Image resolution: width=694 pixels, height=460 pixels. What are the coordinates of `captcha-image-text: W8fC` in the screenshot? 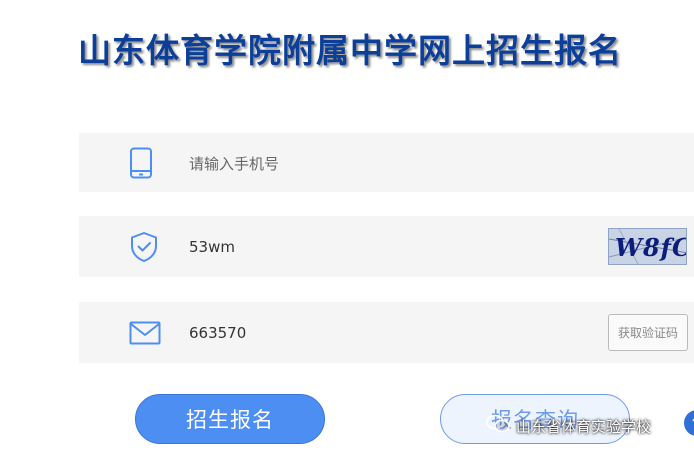 It's located at (651, 247).